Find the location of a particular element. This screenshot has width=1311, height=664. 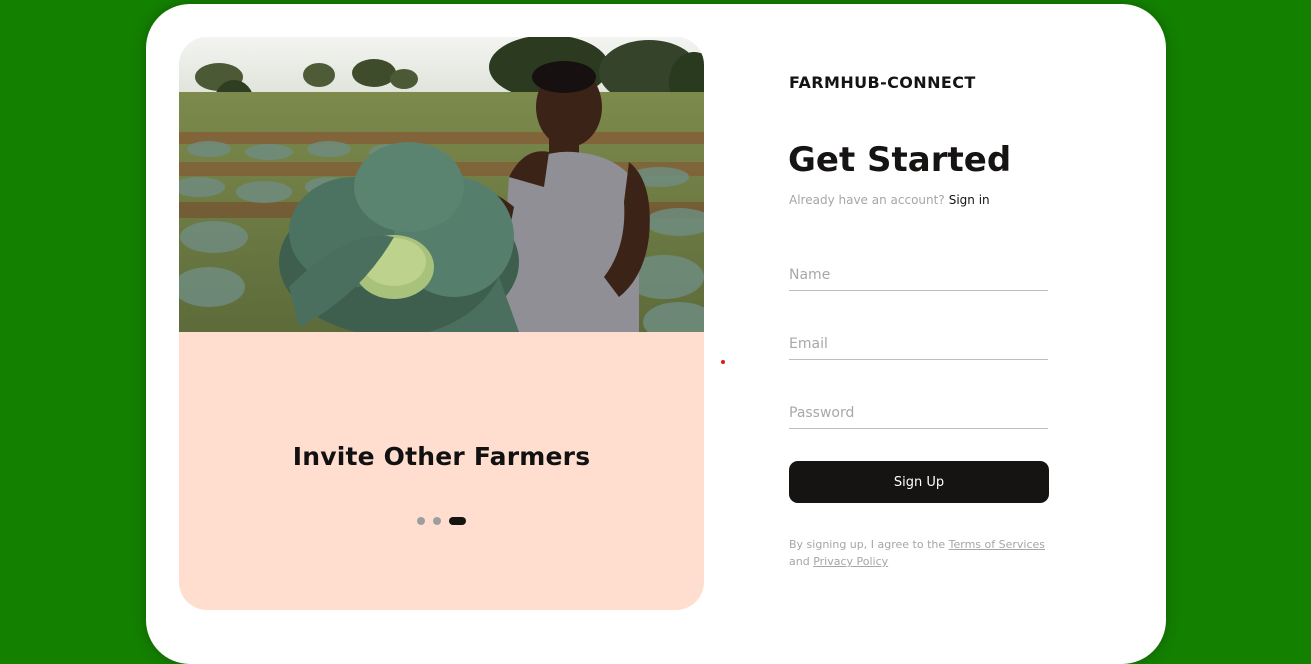

carousel-slide-title: Invite Other Farmers is located at coordinates (441, 456).